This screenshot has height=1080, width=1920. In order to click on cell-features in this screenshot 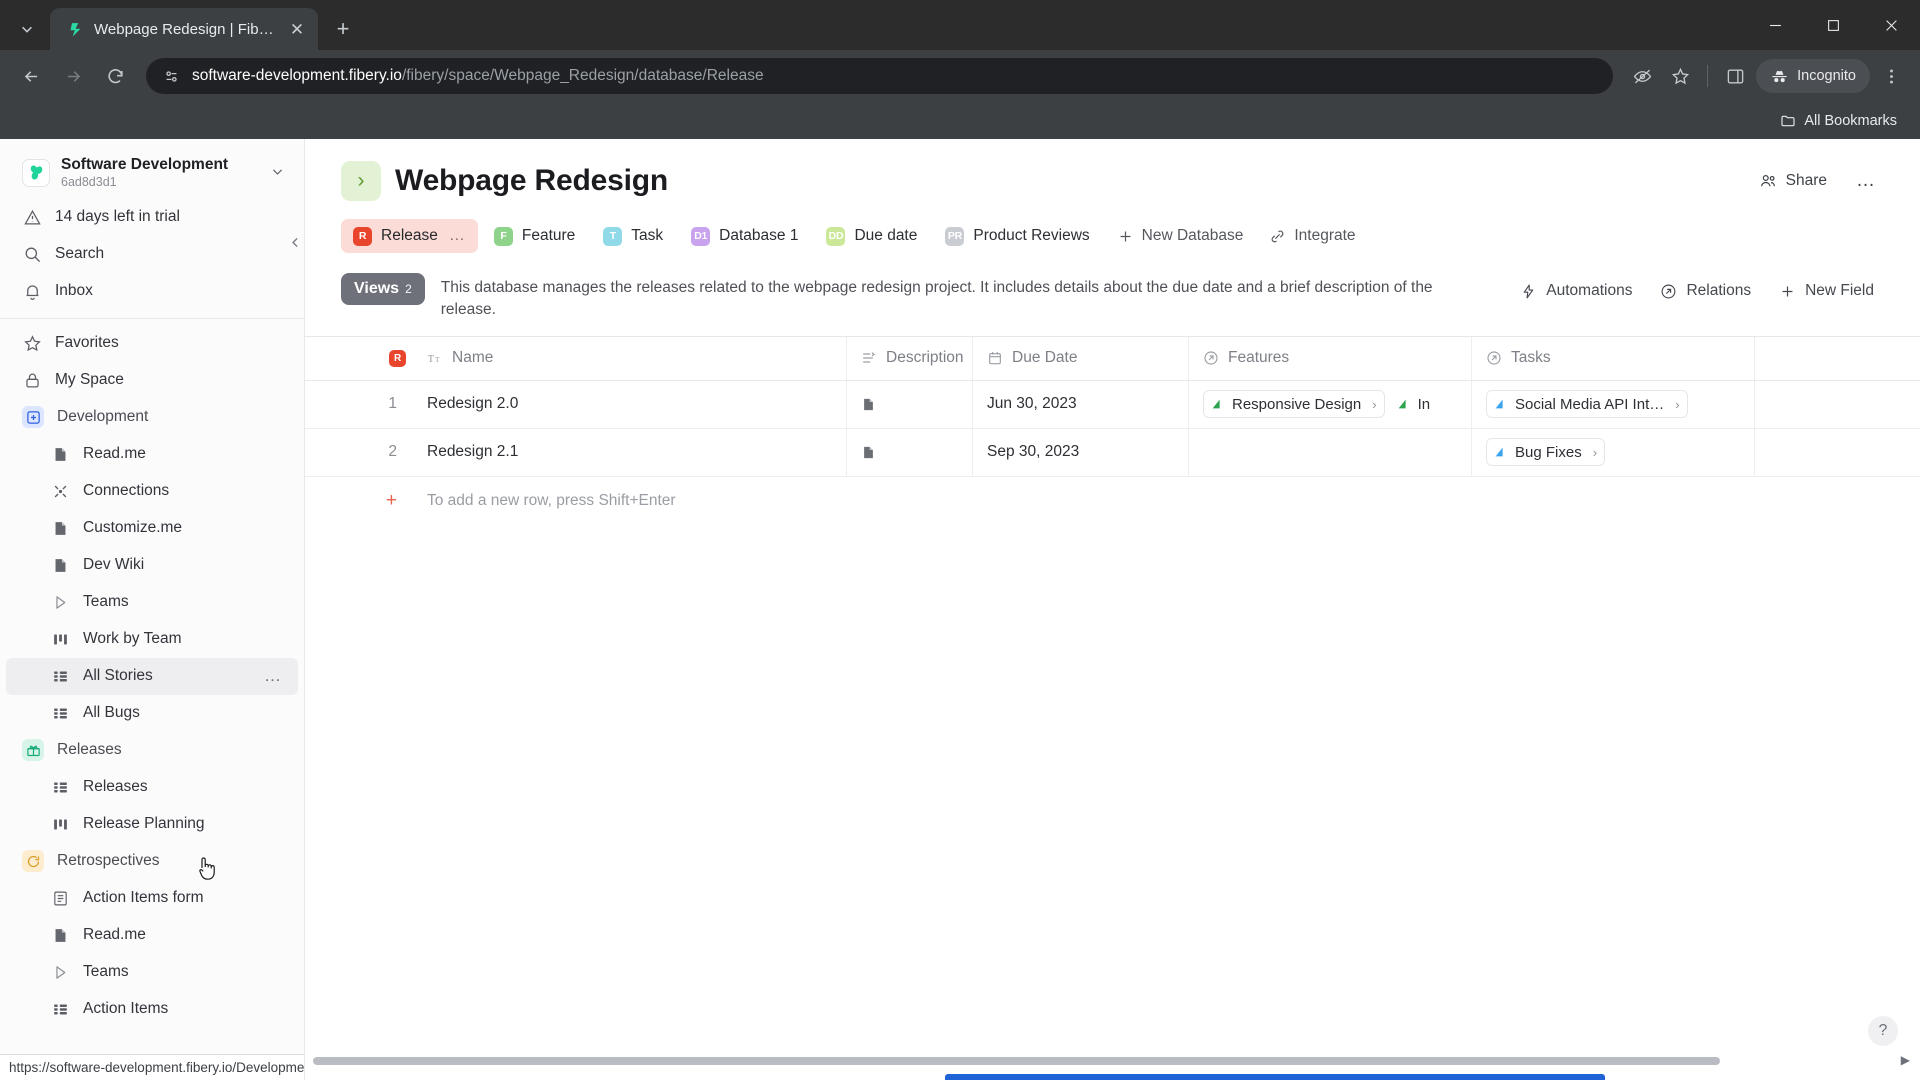, I will do `click(1330, 452)`.